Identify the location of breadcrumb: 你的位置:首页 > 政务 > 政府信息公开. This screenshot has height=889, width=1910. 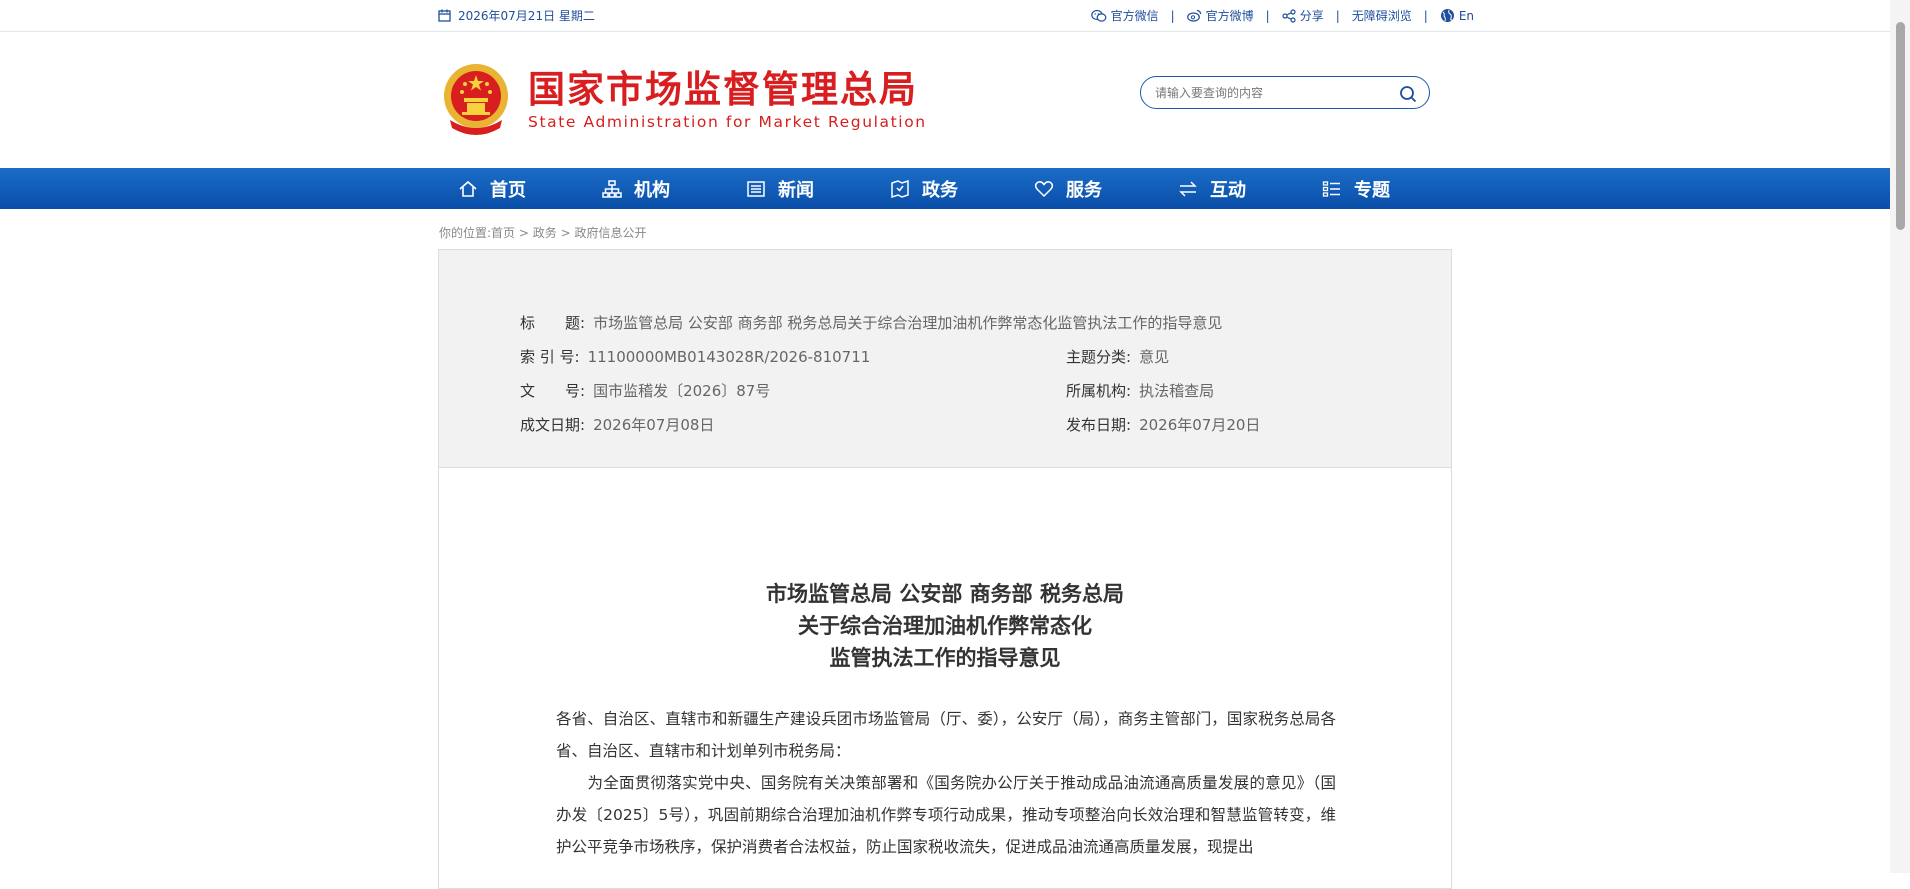
(542, 232).